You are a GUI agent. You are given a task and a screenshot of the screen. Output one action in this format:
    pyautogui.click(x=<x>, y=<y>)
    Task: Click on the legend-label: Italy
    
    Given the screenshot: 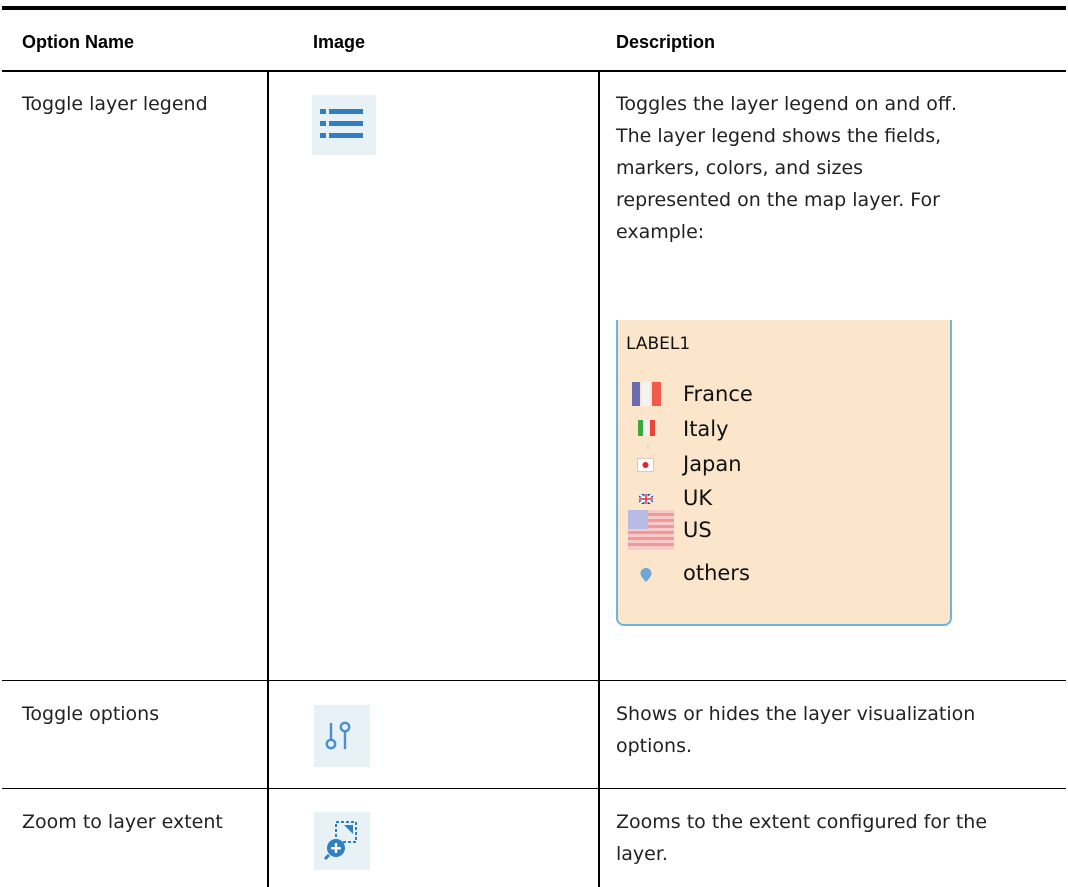 What is the action you would take?
    pyautogui.click(x=706, y=429)
    